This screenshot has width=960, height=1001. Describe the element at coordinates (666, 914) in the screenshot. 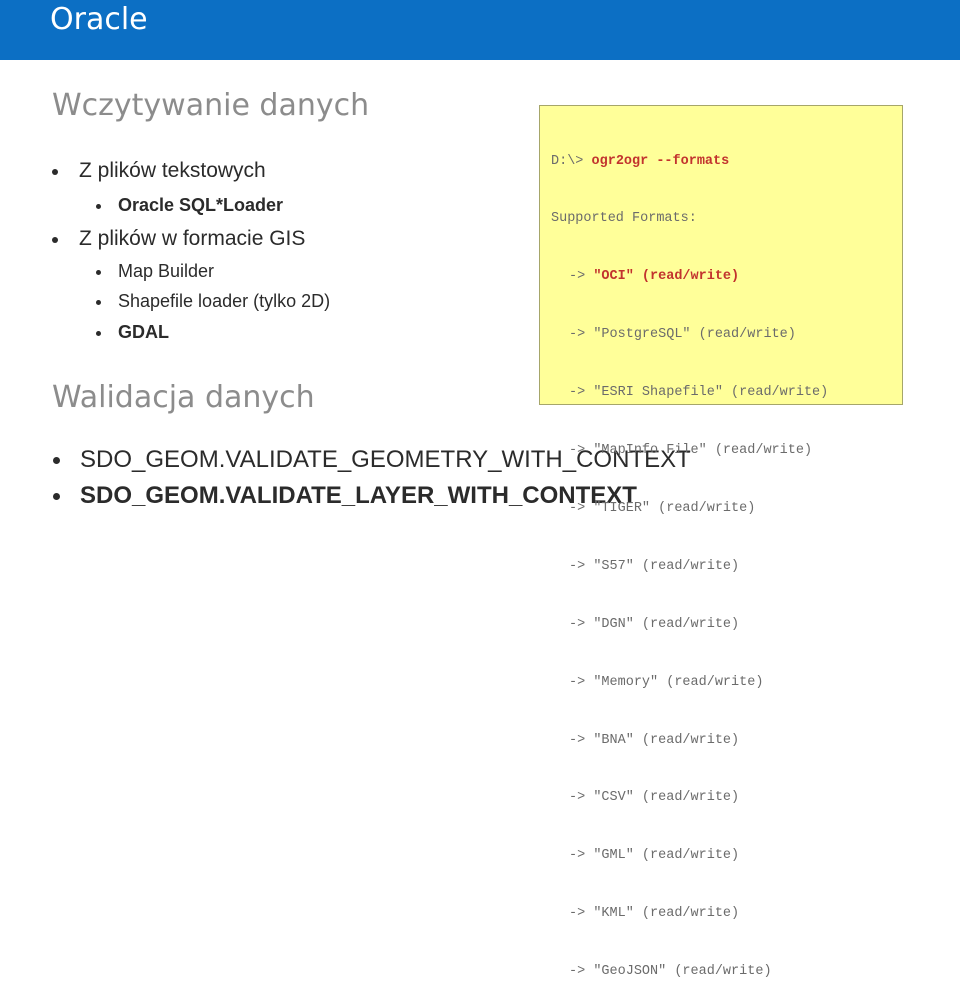

I see `console-format: "KML" (read/write)` at that location.